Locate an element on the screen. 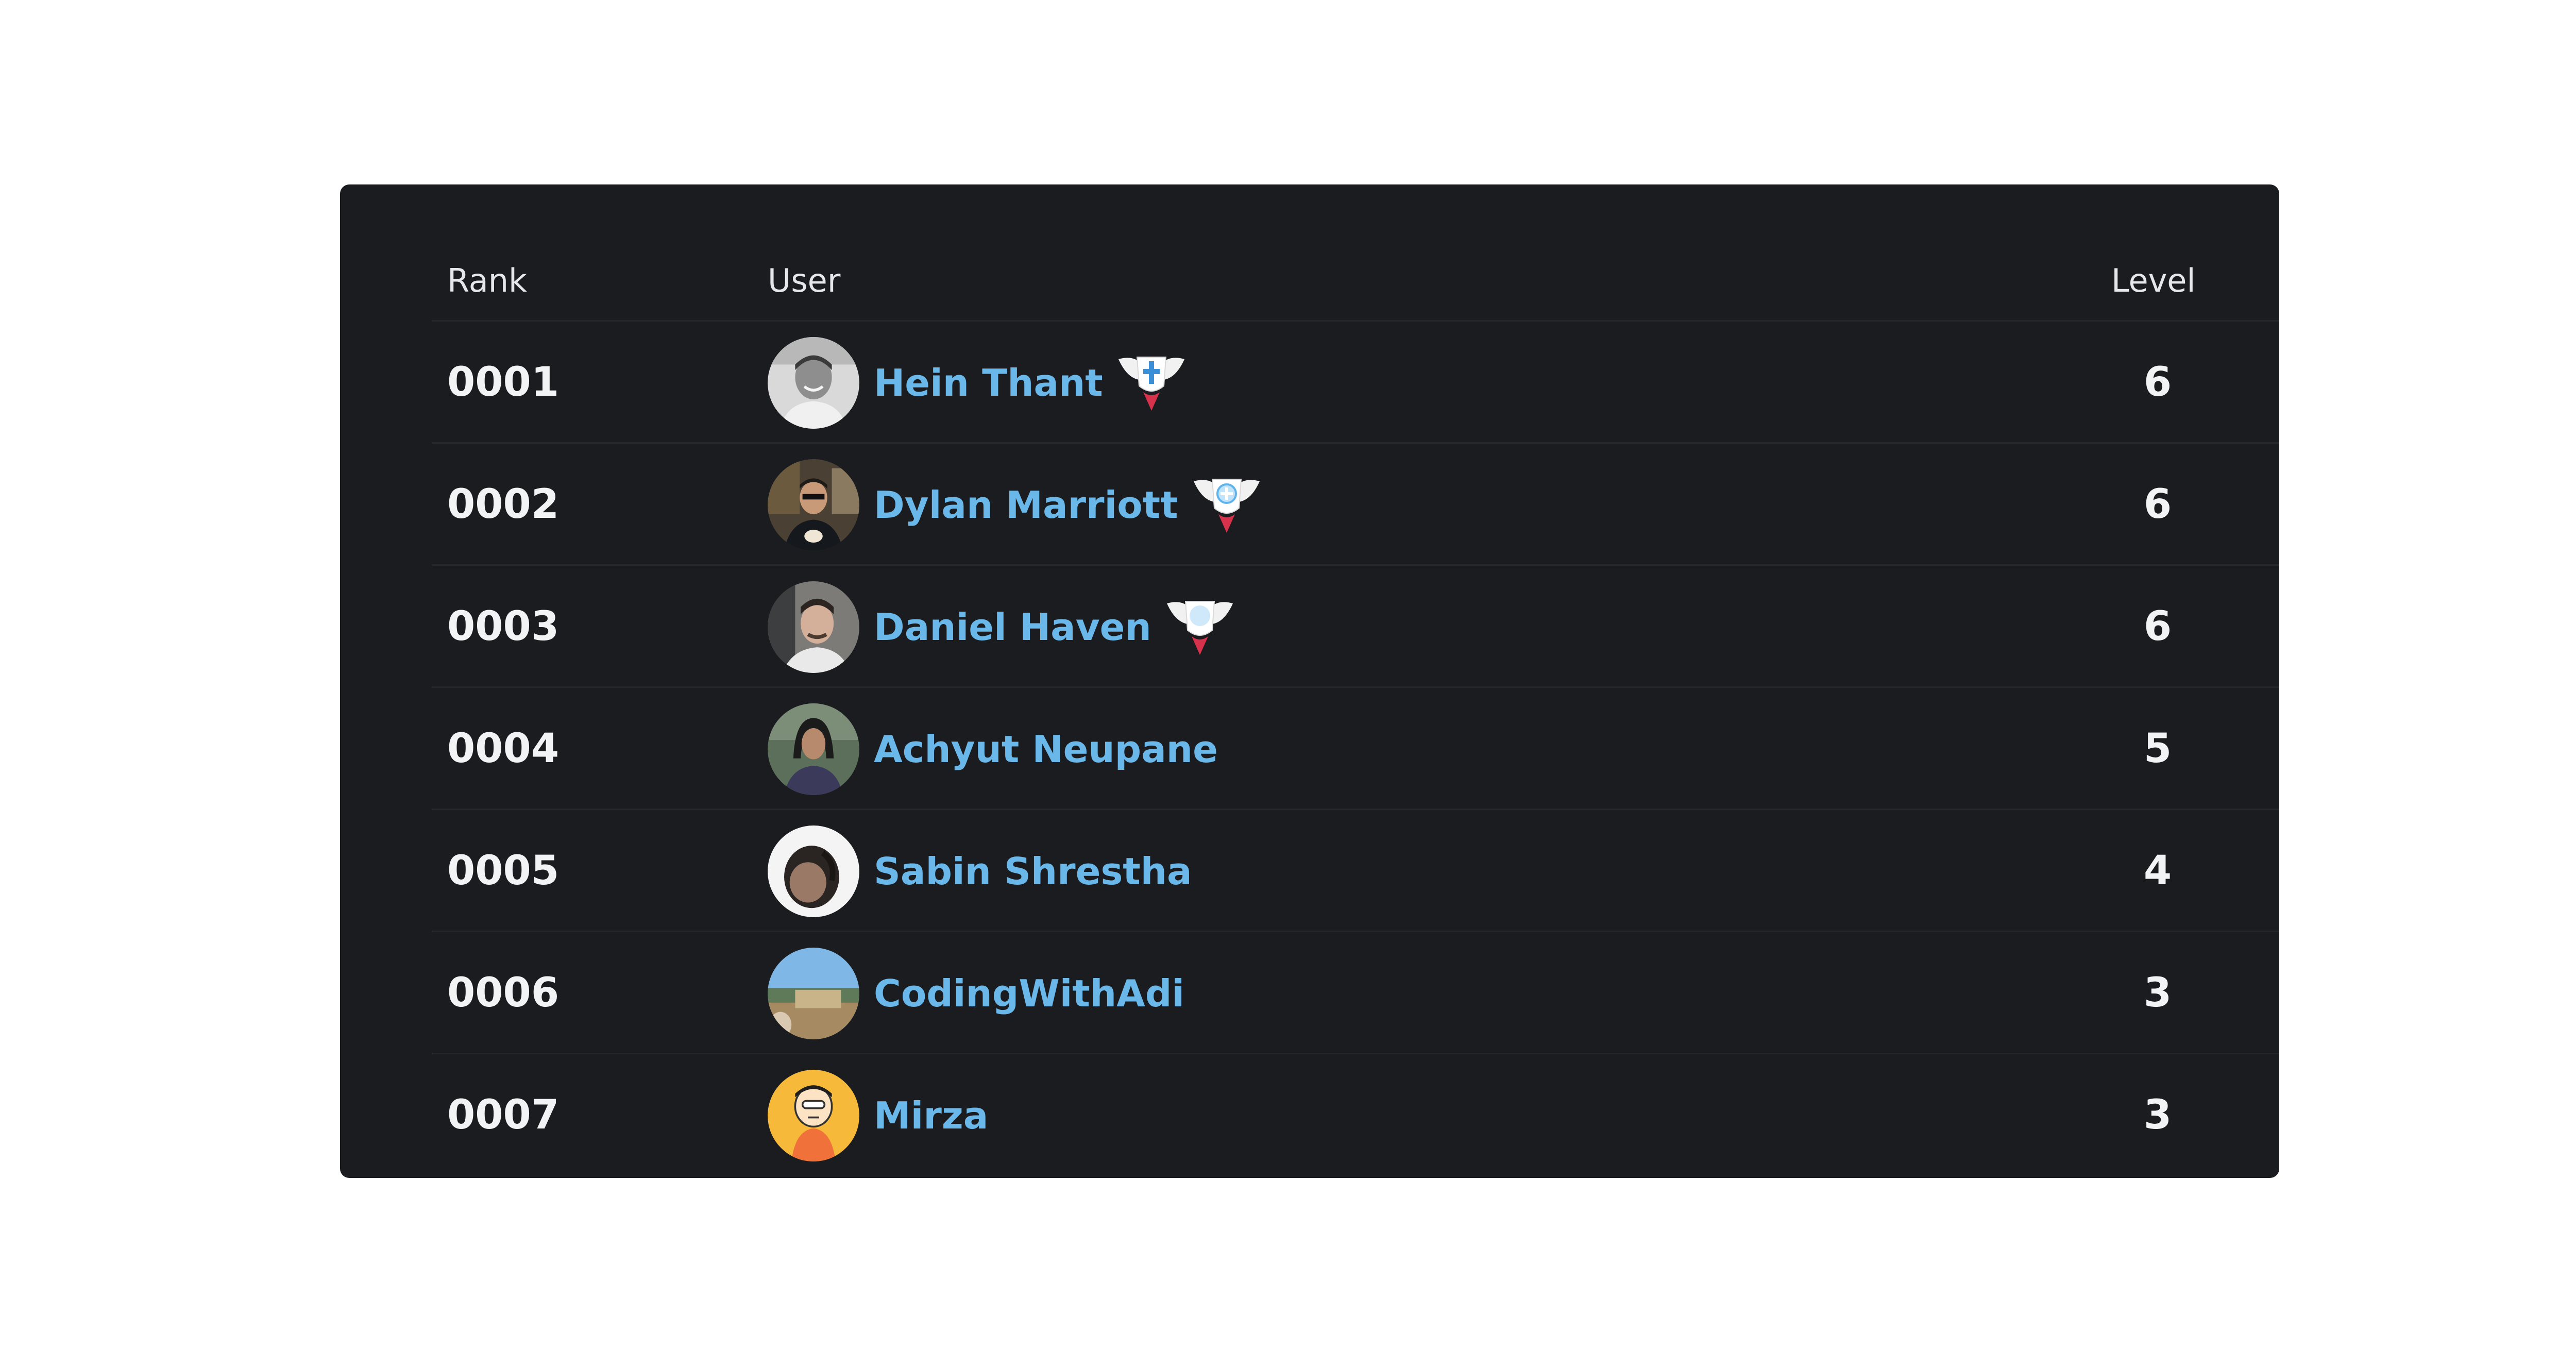  user-cell: Achyut Neupane is located at coordinates (993, 749).